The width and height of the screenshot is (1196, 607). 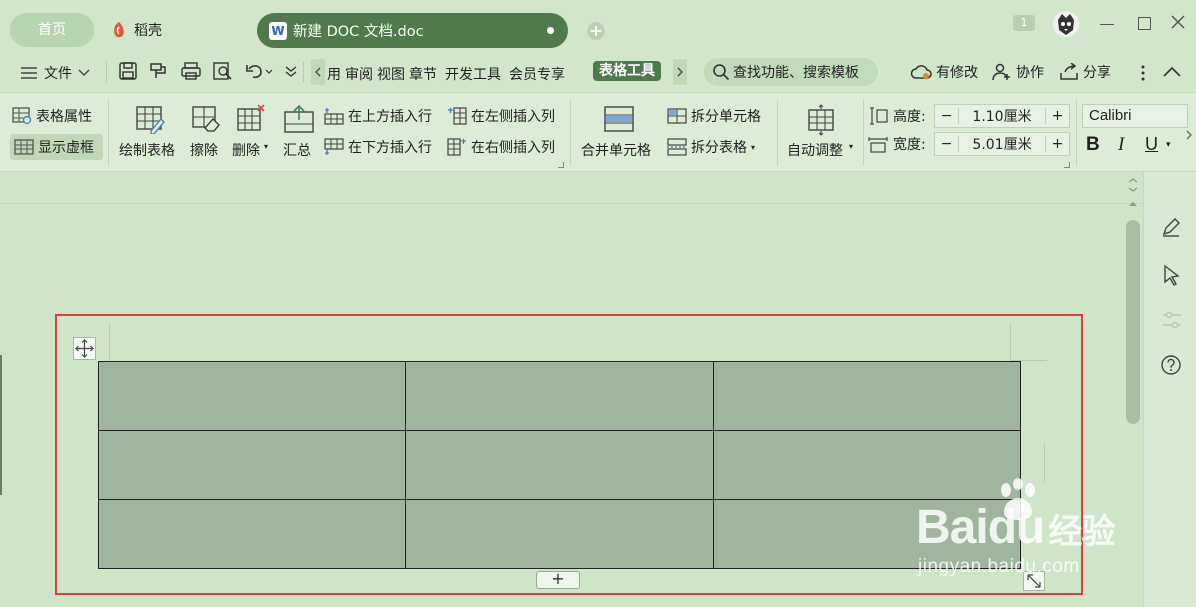 I want to click on tab-view: 视图, so click(x=391, y=74).